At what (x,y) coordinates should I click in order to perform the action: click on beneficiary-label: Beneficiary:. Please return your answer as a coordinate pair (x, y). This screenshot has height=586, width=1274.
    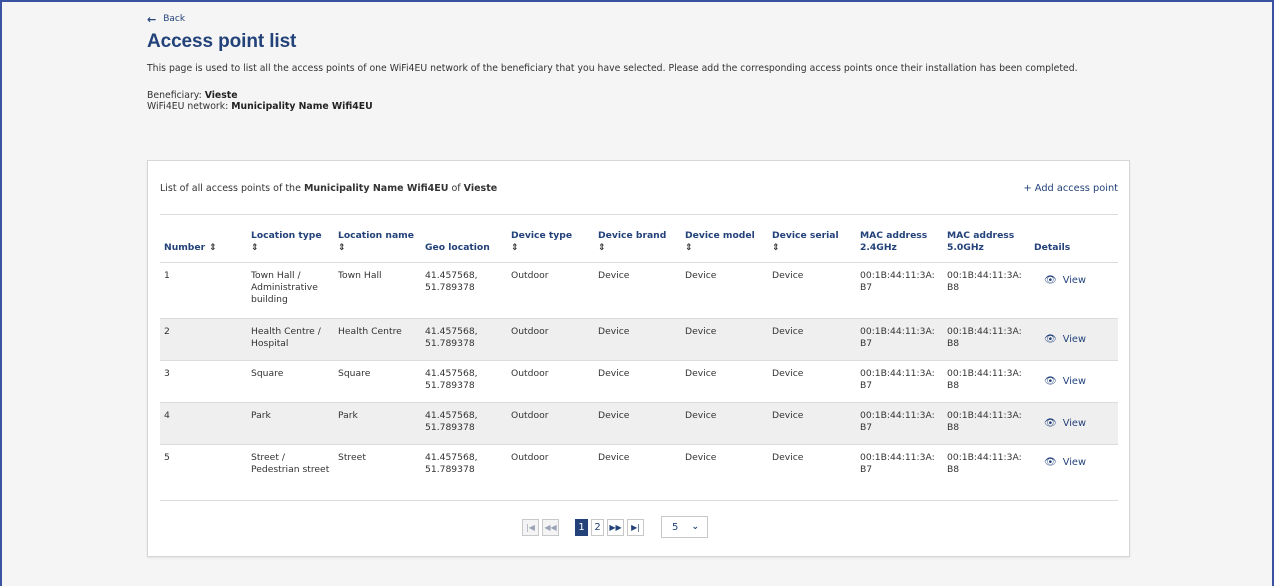
    Looking at the image, I should click on (176, 95).